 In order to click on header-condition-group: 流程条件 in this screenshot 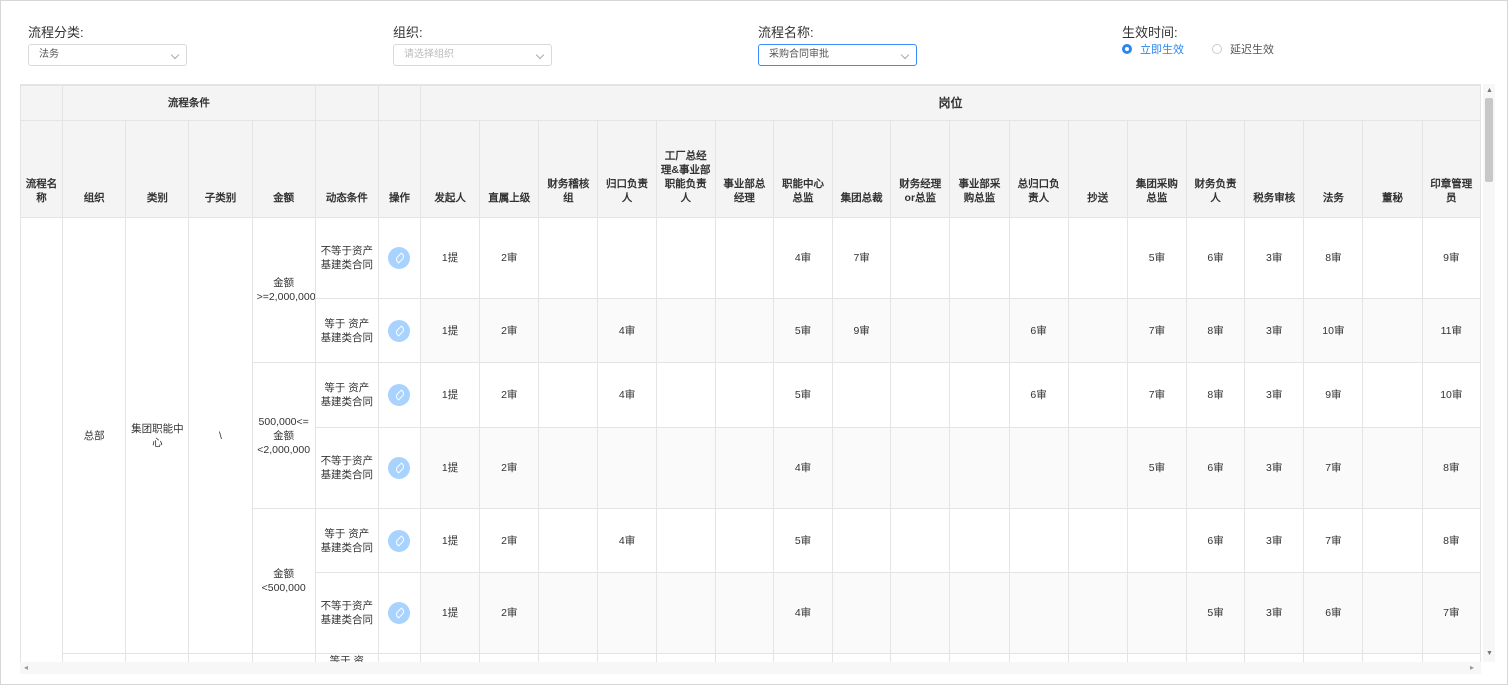, I will do `click(189, 103)`.